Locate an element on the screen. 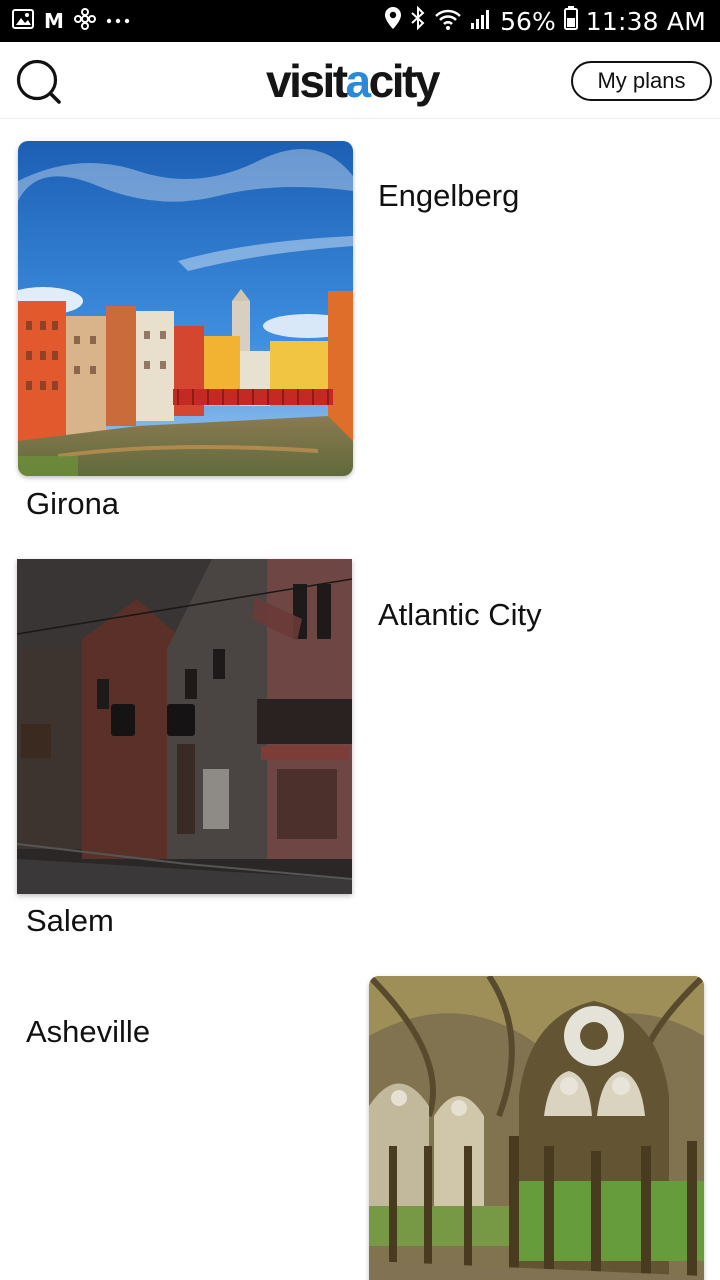 This screenshot has width=720, height=1280. gallery-icon is located at coordinates (23, 21).